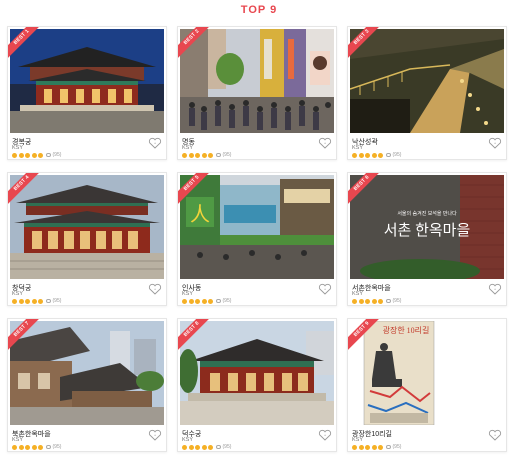 Image resolution: width=518 pixels, height=457 pixels. Describe the element at coordinates (427, 93) in the screenshot. I see `place-card: BEST 3 낙산성곽 KSY (95) +` at that location.